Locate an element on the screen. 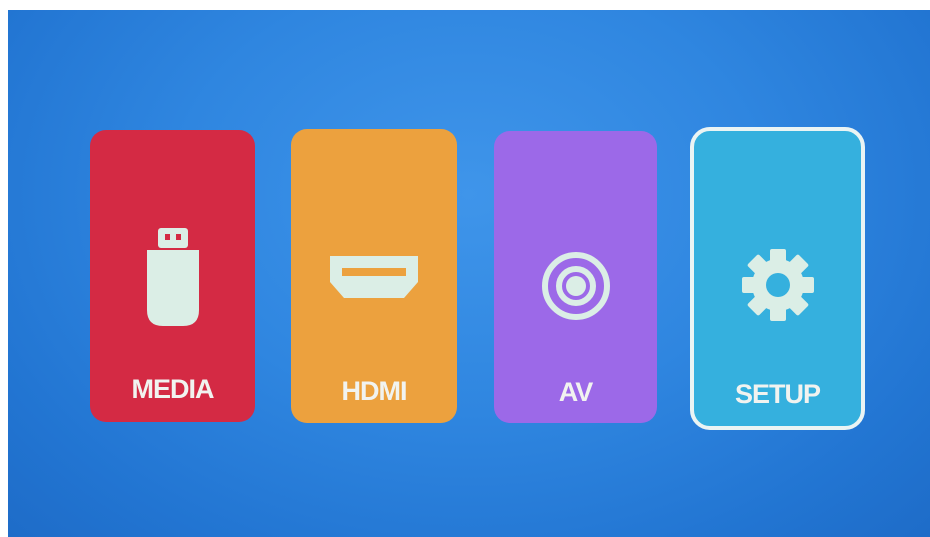 The image size is (930, 537). hdmi-port-icon is located at coordinates (374, 277).